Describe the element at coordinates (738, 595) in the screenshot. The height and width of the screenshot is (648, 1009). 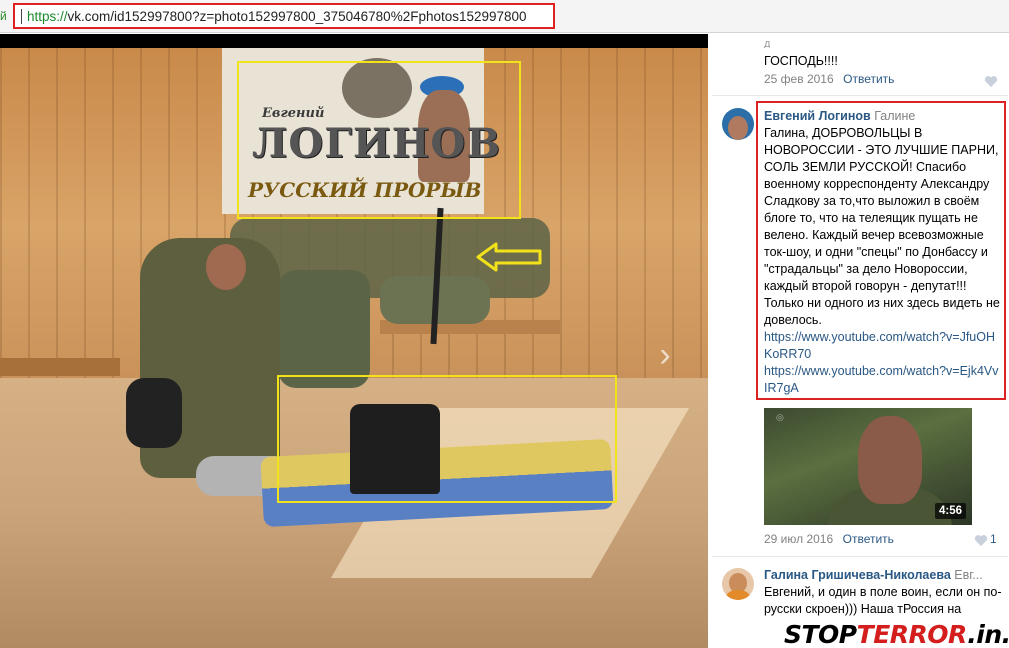
I see `avatar-shoulders` at that location.